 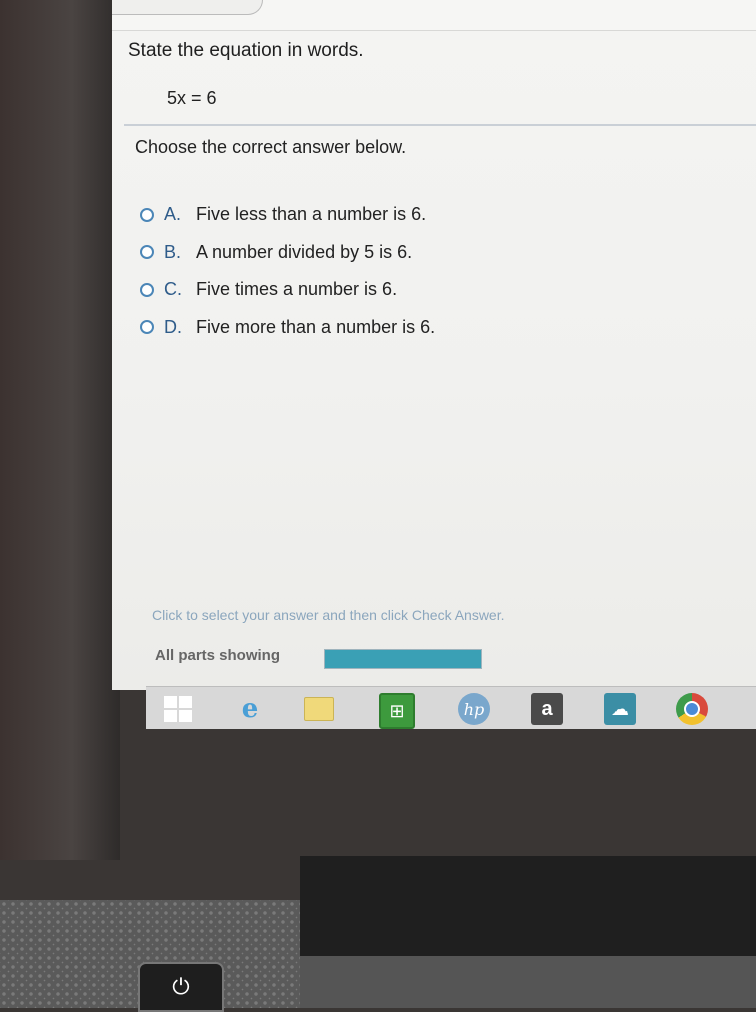 What do you see at coordinates (474, 709) in the screenshot?
I see `hp-icon: hp` at bounding box center [474, 709].